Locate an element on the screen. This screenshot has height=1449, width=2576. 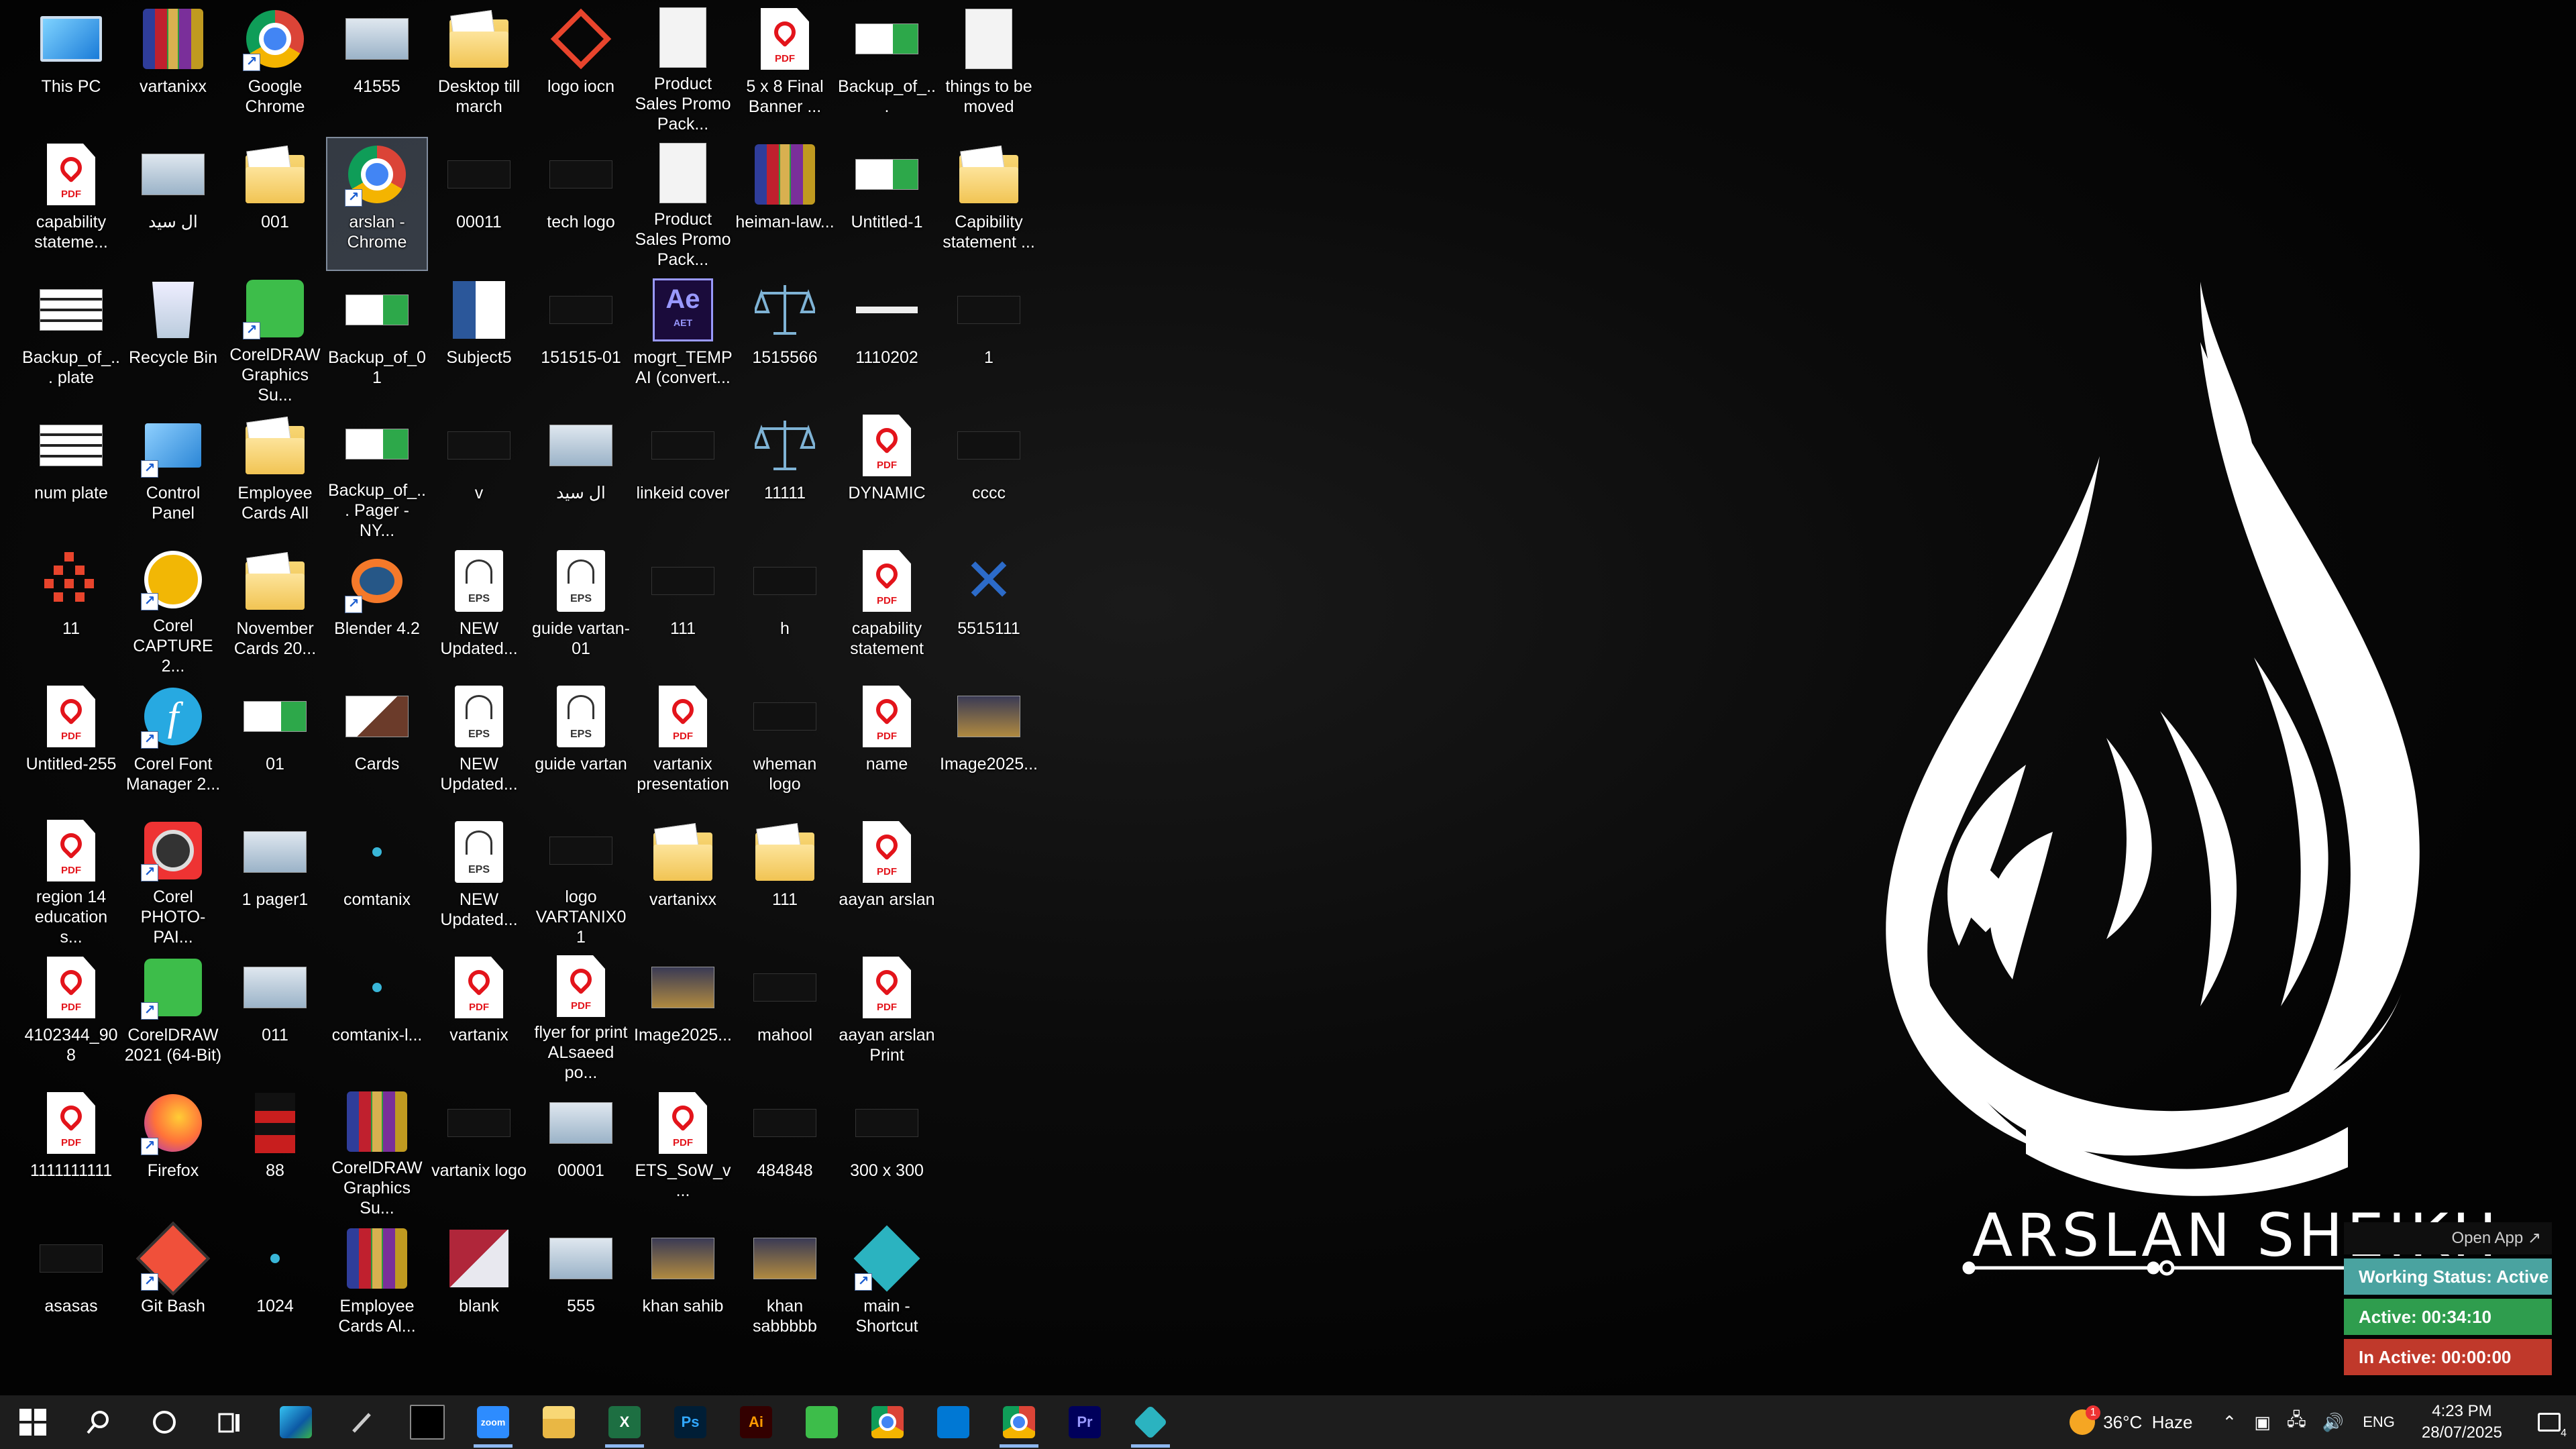
desktop-icon: logo iocn is located at coordinates (581, 68).